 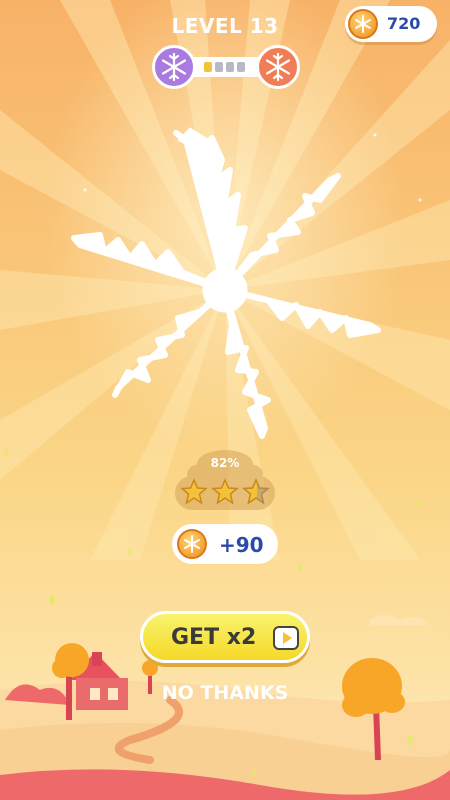 What do you see at coordinates (286, 638) in the screenshot?
I see `play-icon` at bounding box center [286, 638].